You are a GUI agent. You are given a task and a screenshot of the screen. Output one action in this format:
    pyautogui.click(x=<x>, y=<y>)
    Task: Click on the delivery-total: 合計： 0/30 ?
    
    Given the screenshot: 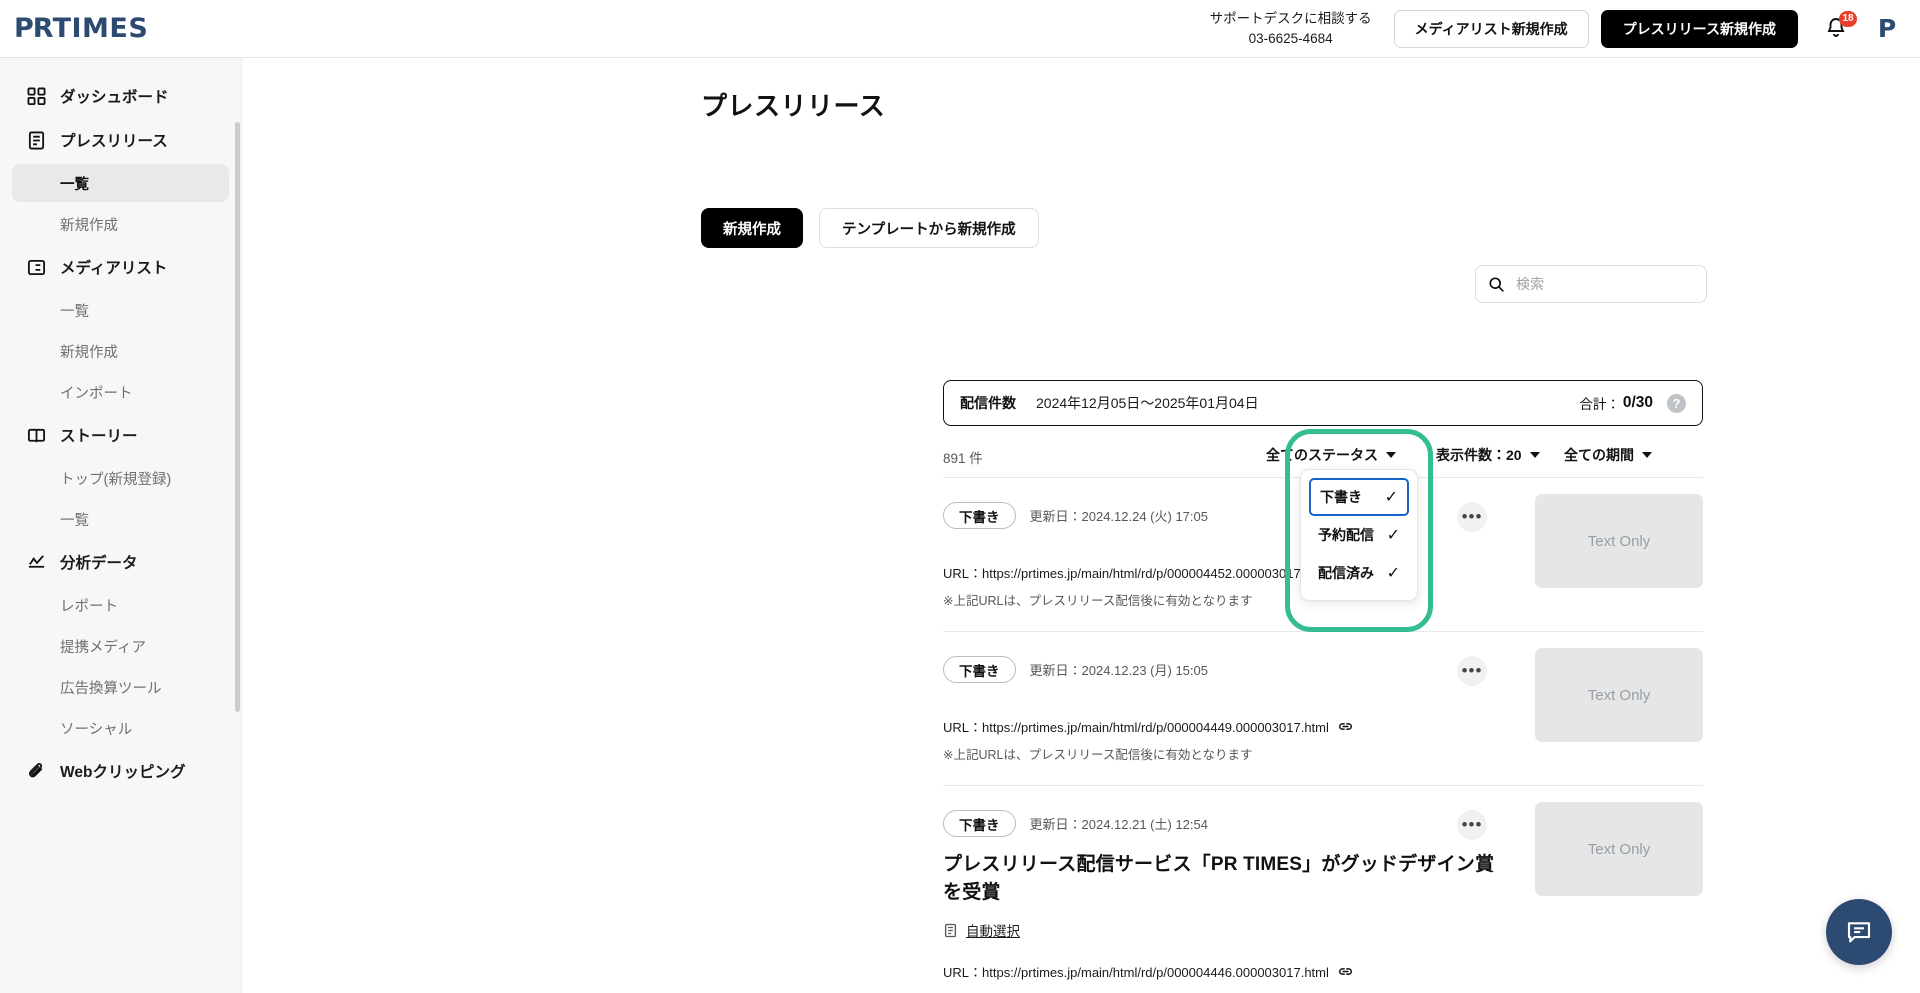 What is the action you would take?
    pyautogui.click(x=1632, y=403)
    